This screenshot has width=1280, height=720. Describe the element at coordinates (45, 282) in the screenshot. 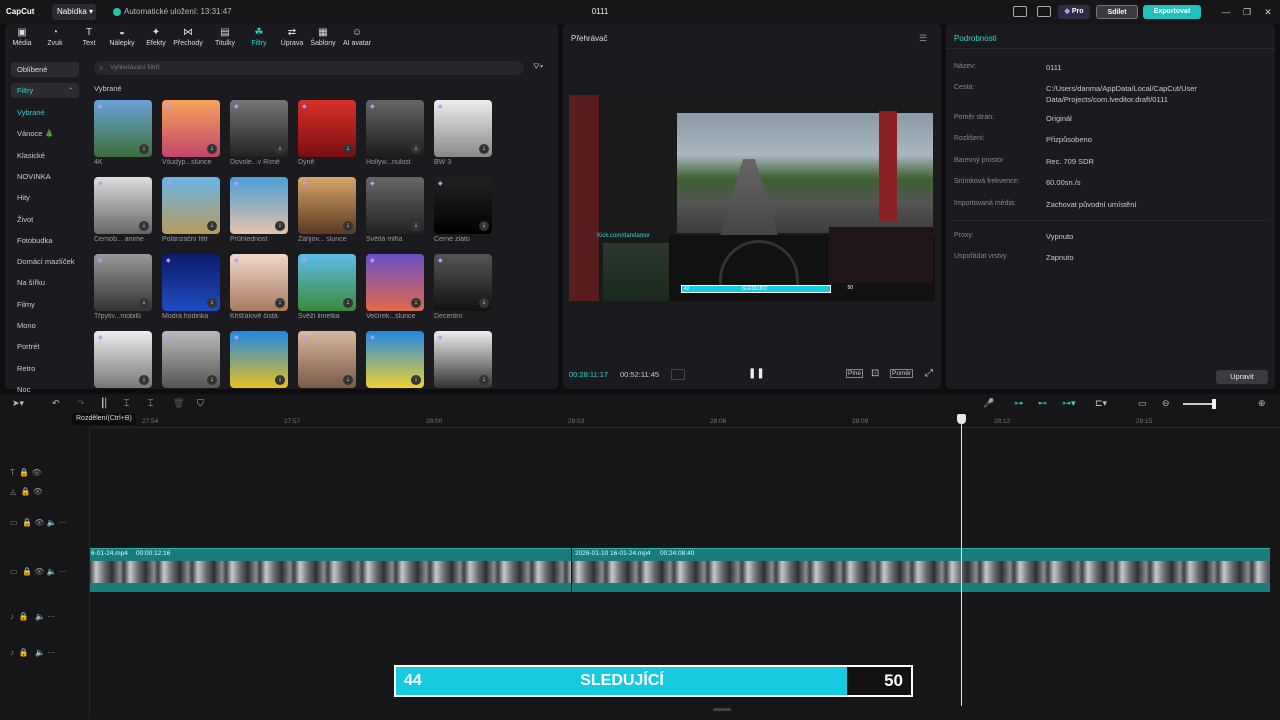

I see `filter-category: Na šířku` at that location.